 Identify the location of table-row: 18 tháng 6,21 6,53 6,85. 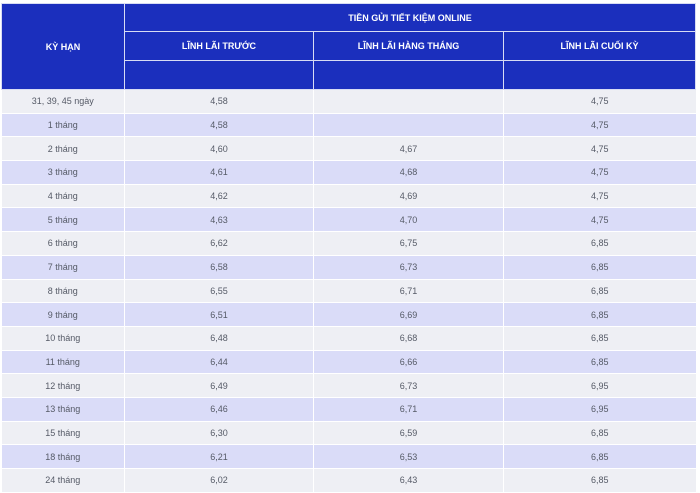
(348, 456).